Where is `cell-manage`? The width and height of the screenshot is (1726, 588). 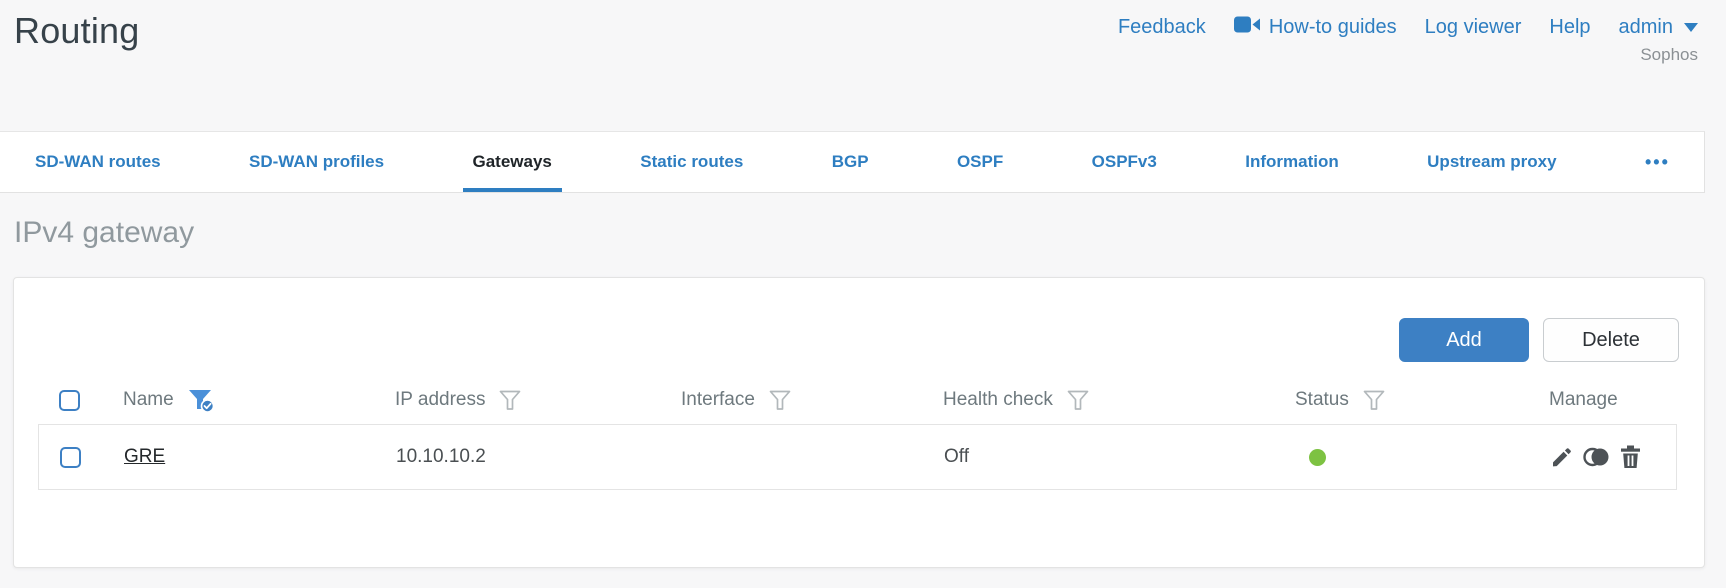
cell-manage is located at coordinates (1605, 457).